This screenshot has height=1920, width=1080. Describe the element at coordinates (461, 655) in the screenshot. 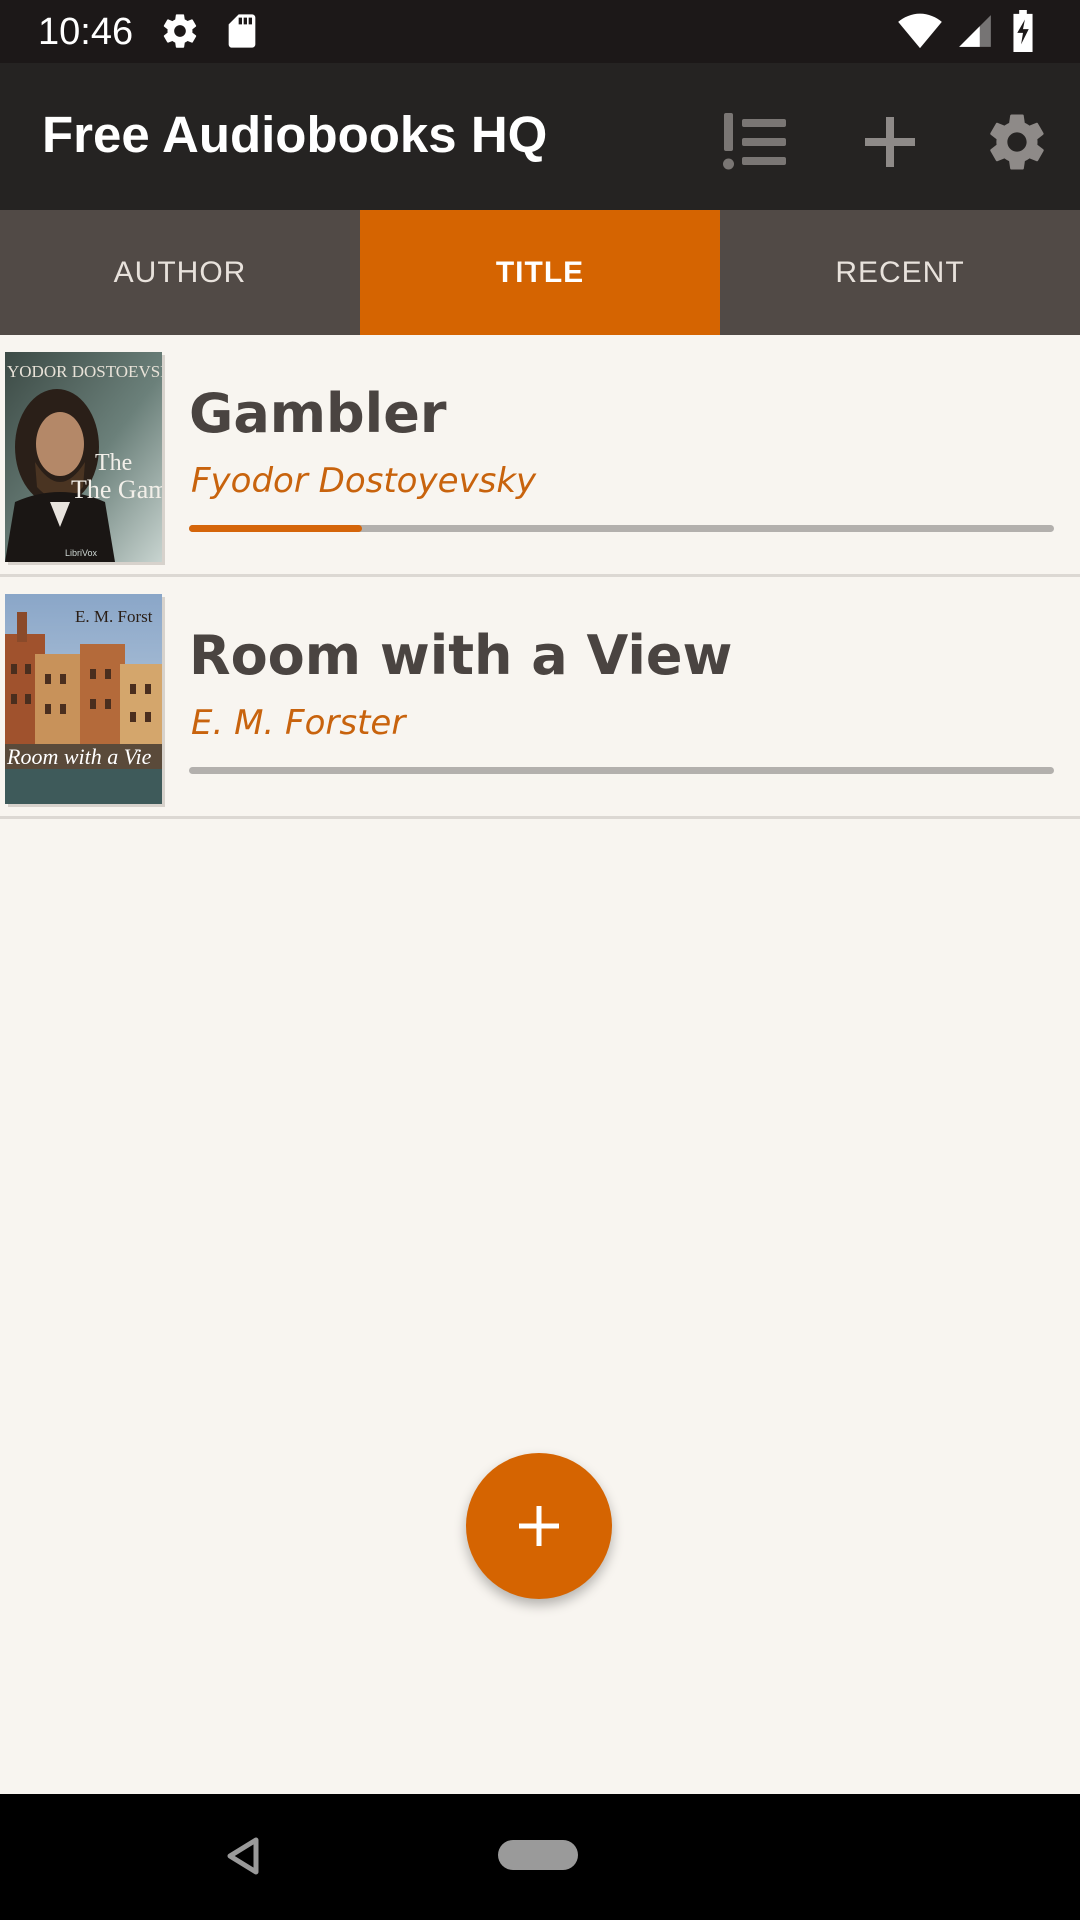

I see `book-title: Room with a View` at that location.